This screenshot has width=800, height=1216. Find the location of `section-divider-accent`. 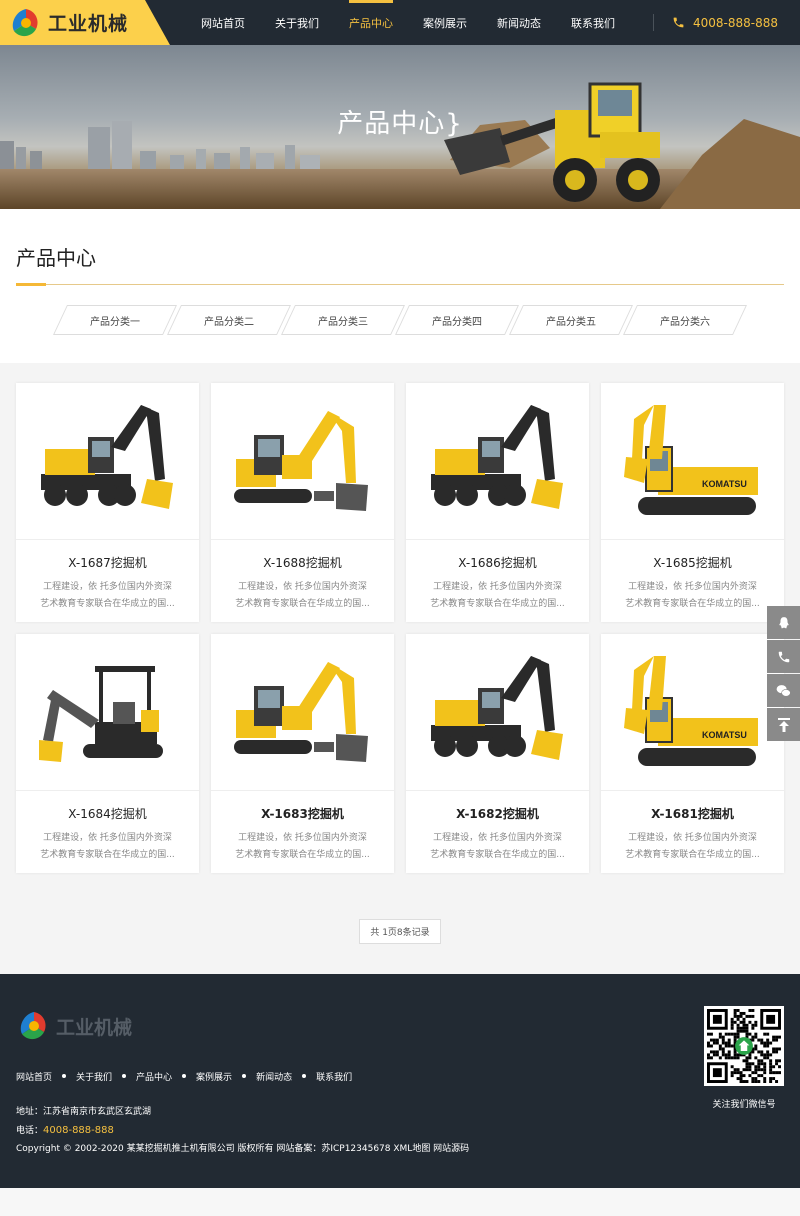

section-divider-accent is located at coordinates (31, 284).